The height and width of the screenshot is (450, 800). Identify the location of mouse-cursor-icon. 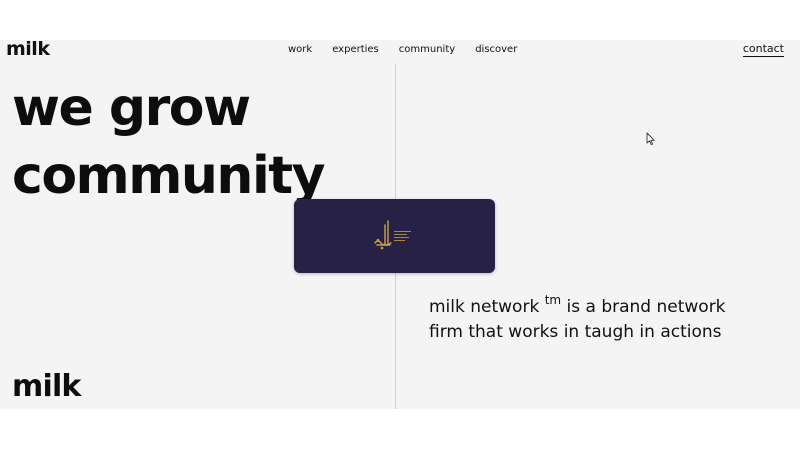
(650, 139).